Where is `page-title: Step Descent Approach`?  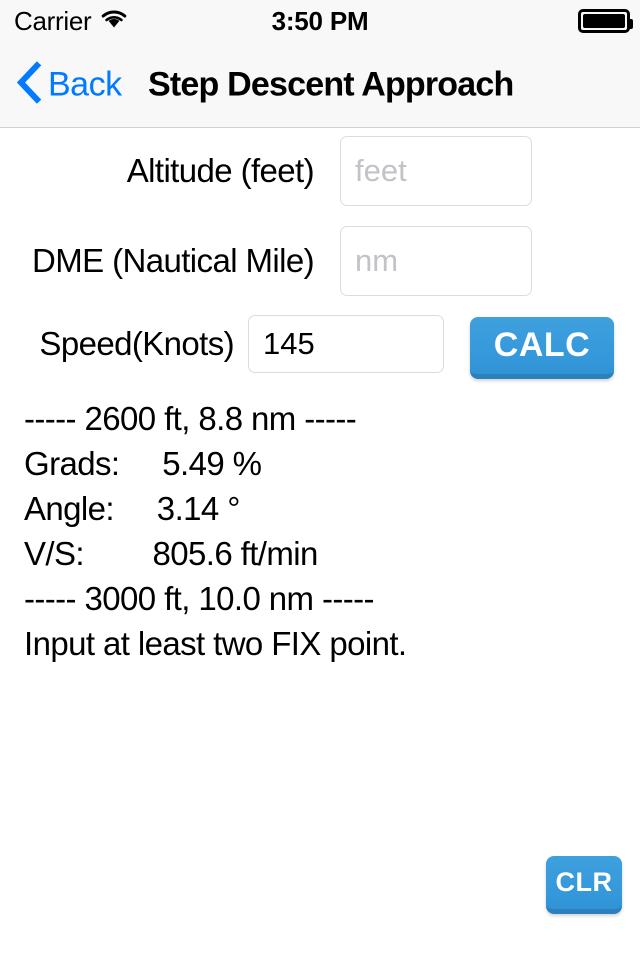
page-title: Step Descent Approach is located at coordinates (331, 84).